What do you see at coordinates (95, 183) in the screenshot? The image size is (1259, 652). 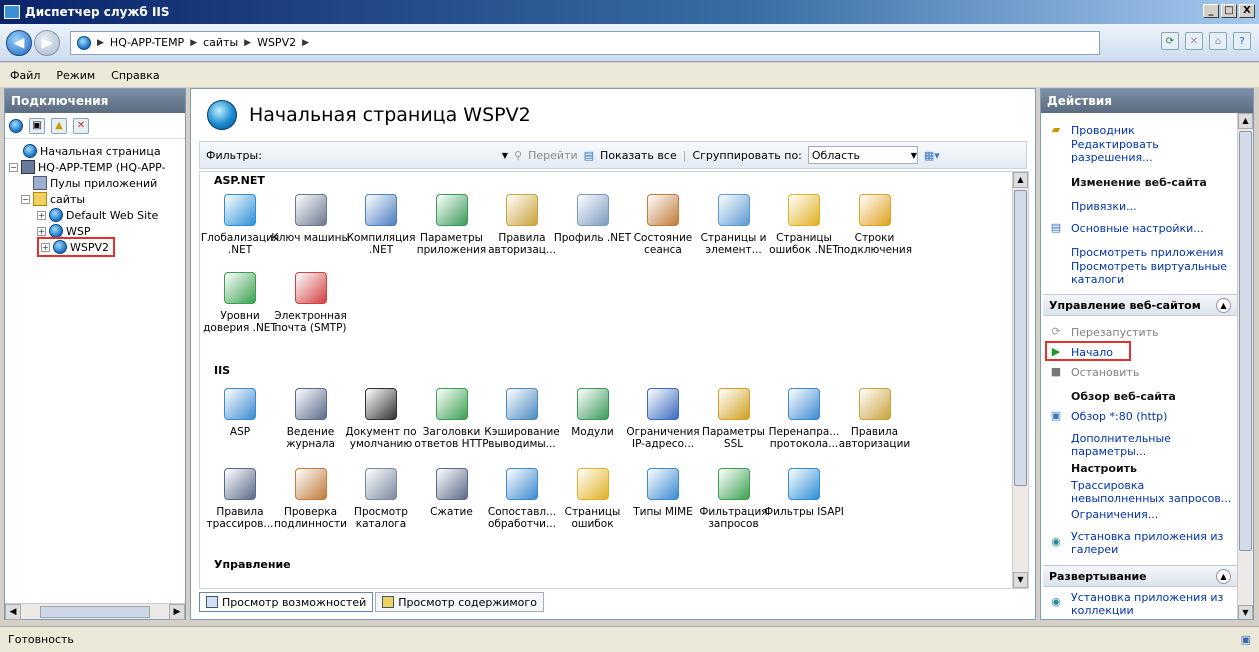 I see `tree-node-app-pools: Пулы приложений` at bounding box center [95, 183].